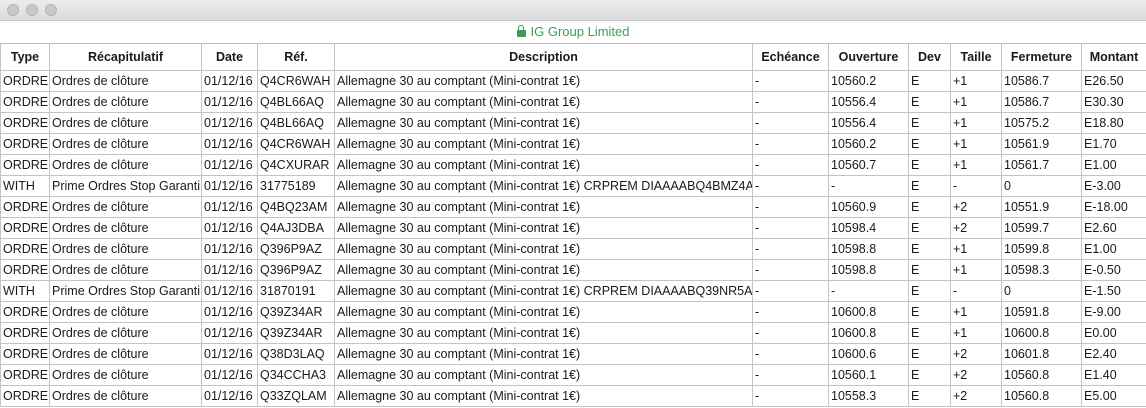  Describe the element at coordinates (25, 291) in the screenshot. I see `type-cell: WITH` at that location.